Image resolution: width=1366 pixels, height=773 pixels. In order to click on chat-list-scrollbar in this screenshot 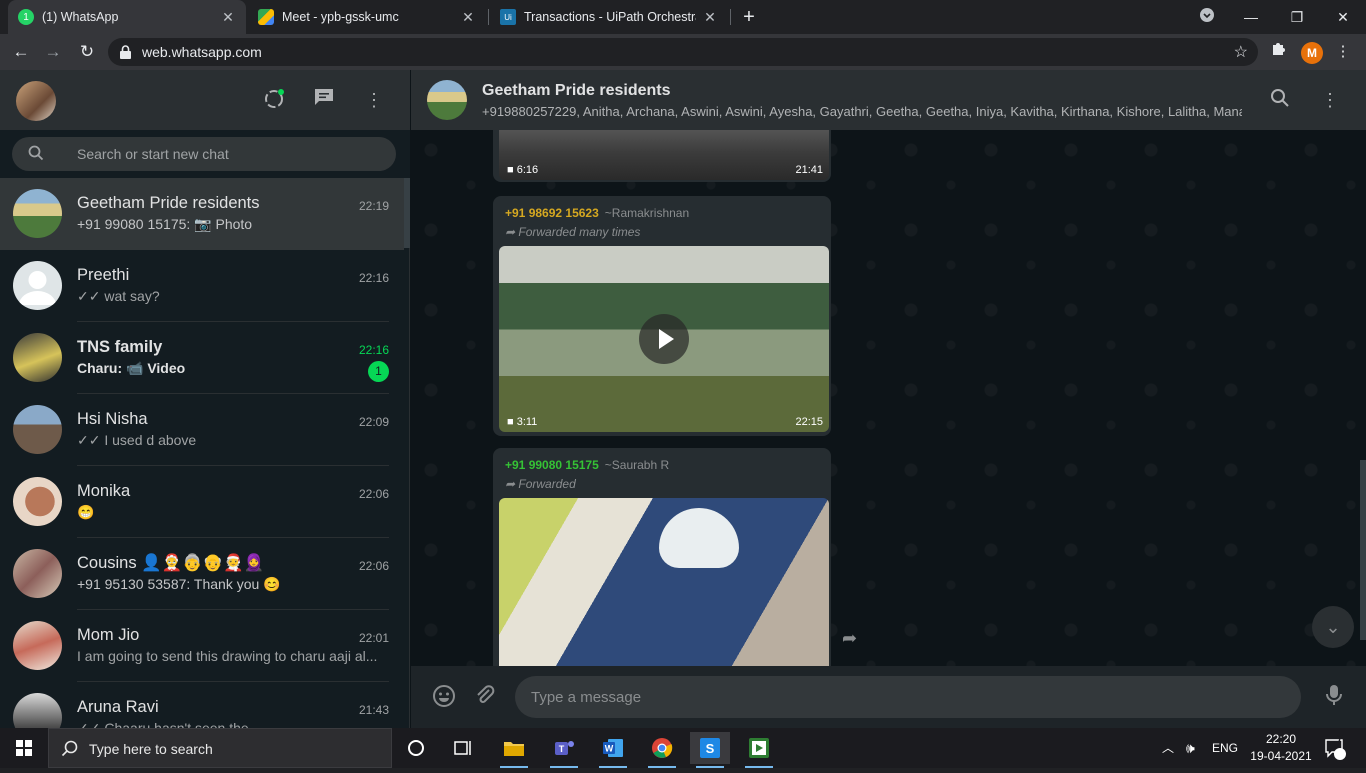, I will do `click(407, 213)`.